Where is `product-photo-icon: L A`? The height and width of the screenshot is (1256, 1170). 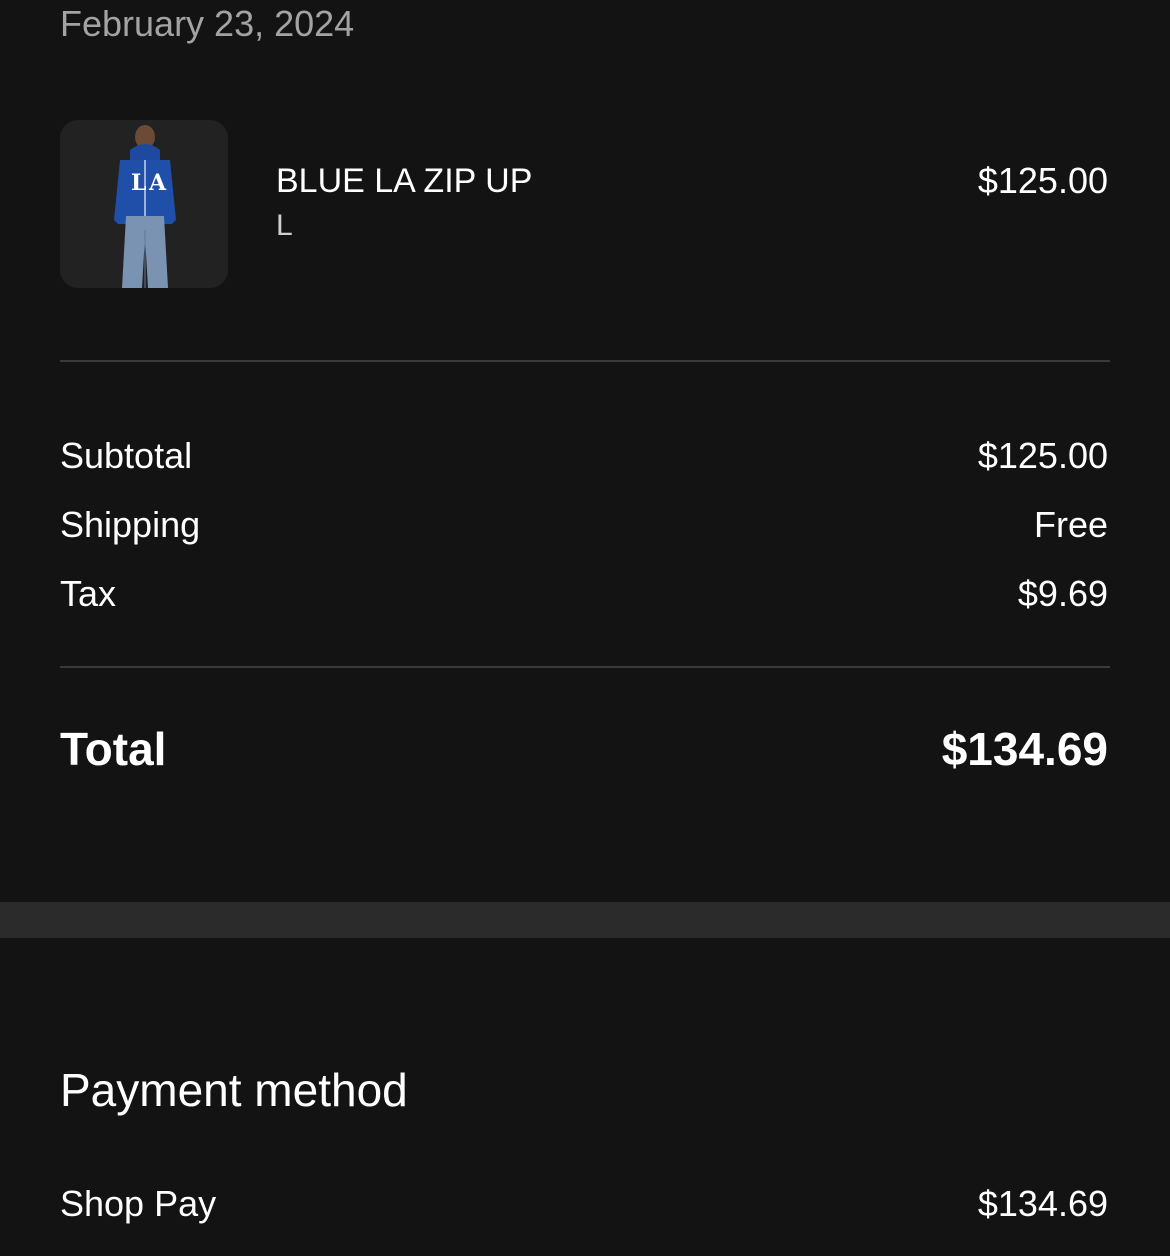 product-photo-icon: L A is located at coordinates (144, 204).